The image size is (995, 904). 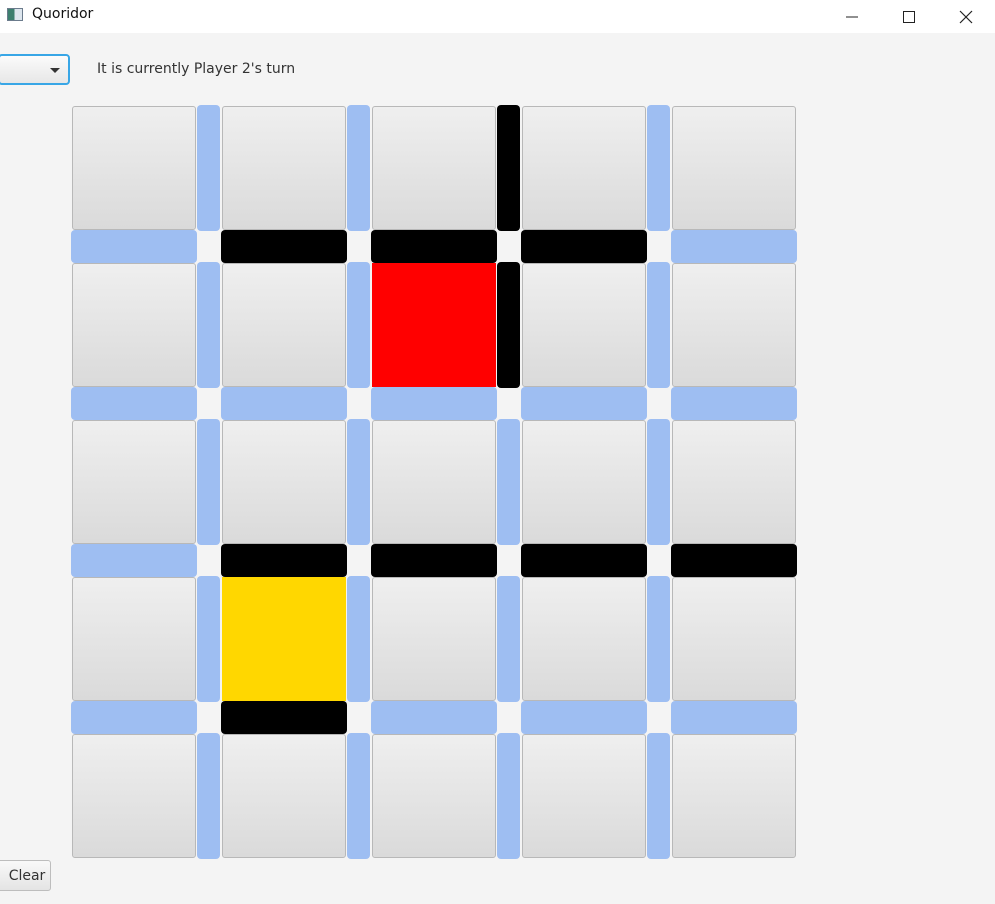 What do you see at coordinates (734, 482) in the screenshot?
I see `board-cell-r2-c4` at bounding box center [734, 482].